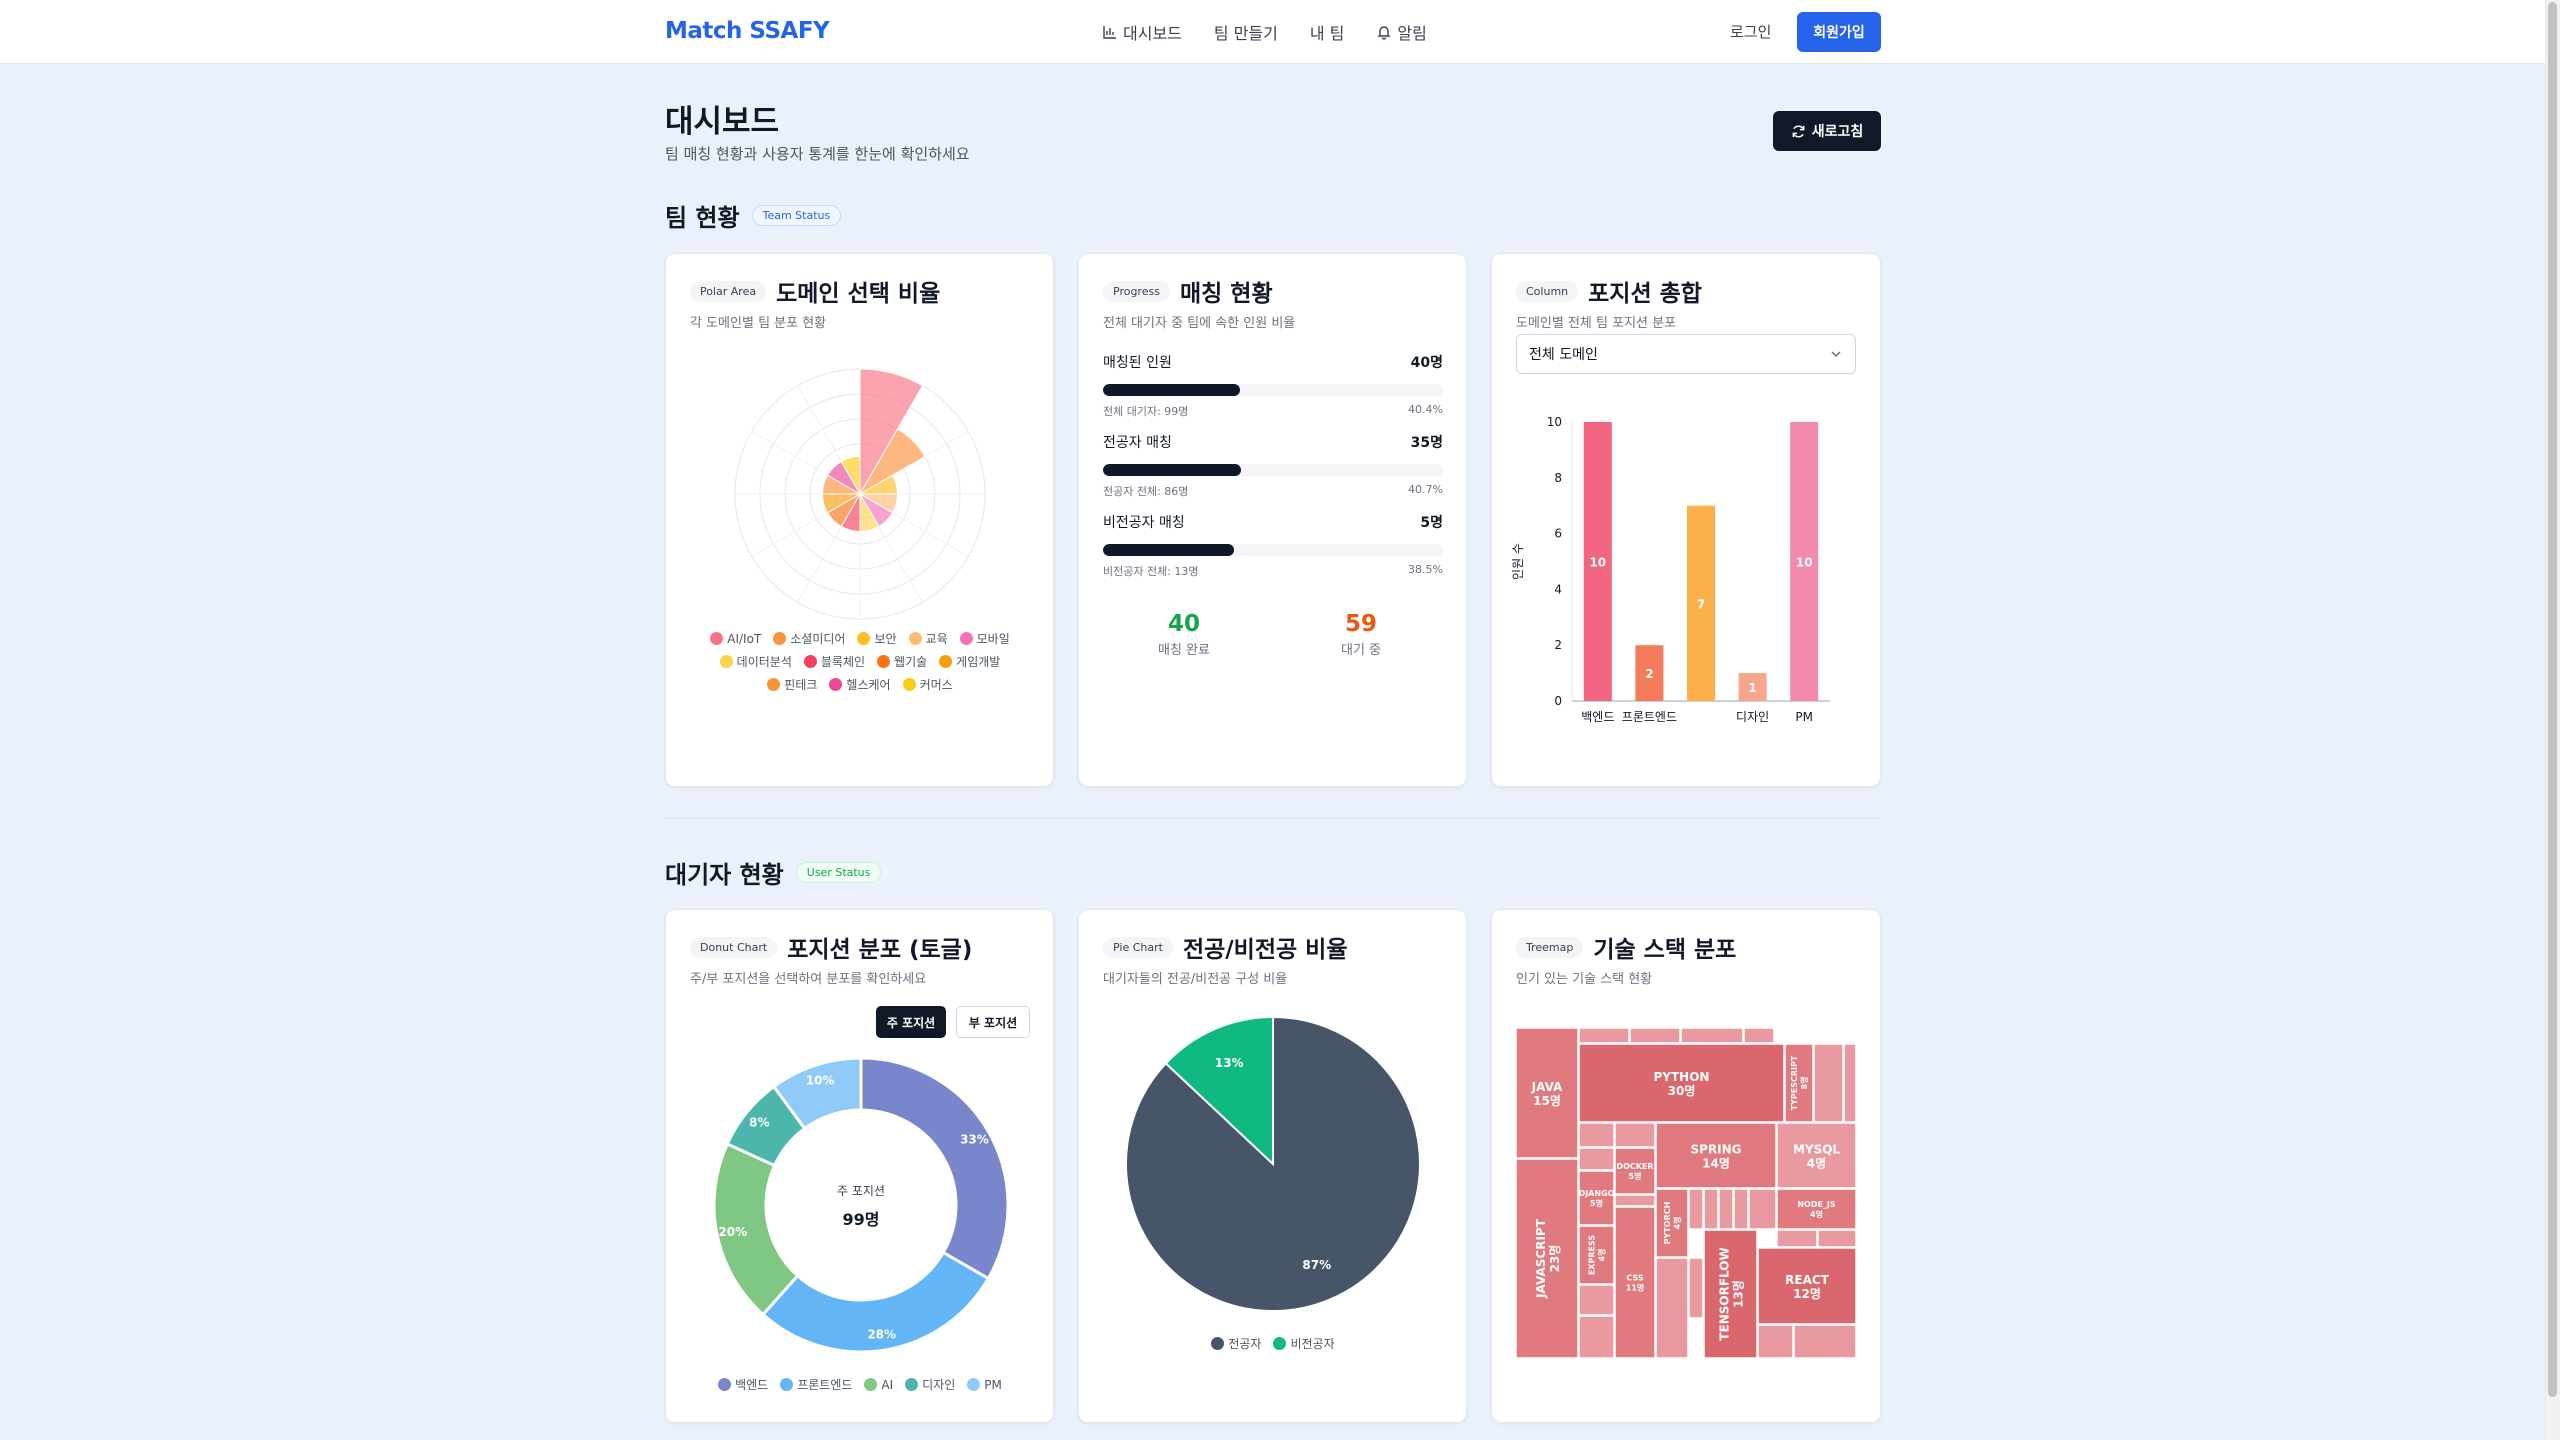 This screenshot has width=2560, height=1440. Describe the element at coordinates (1836, 354) in the screenshot. I see `chevron-down-icon` at that location.